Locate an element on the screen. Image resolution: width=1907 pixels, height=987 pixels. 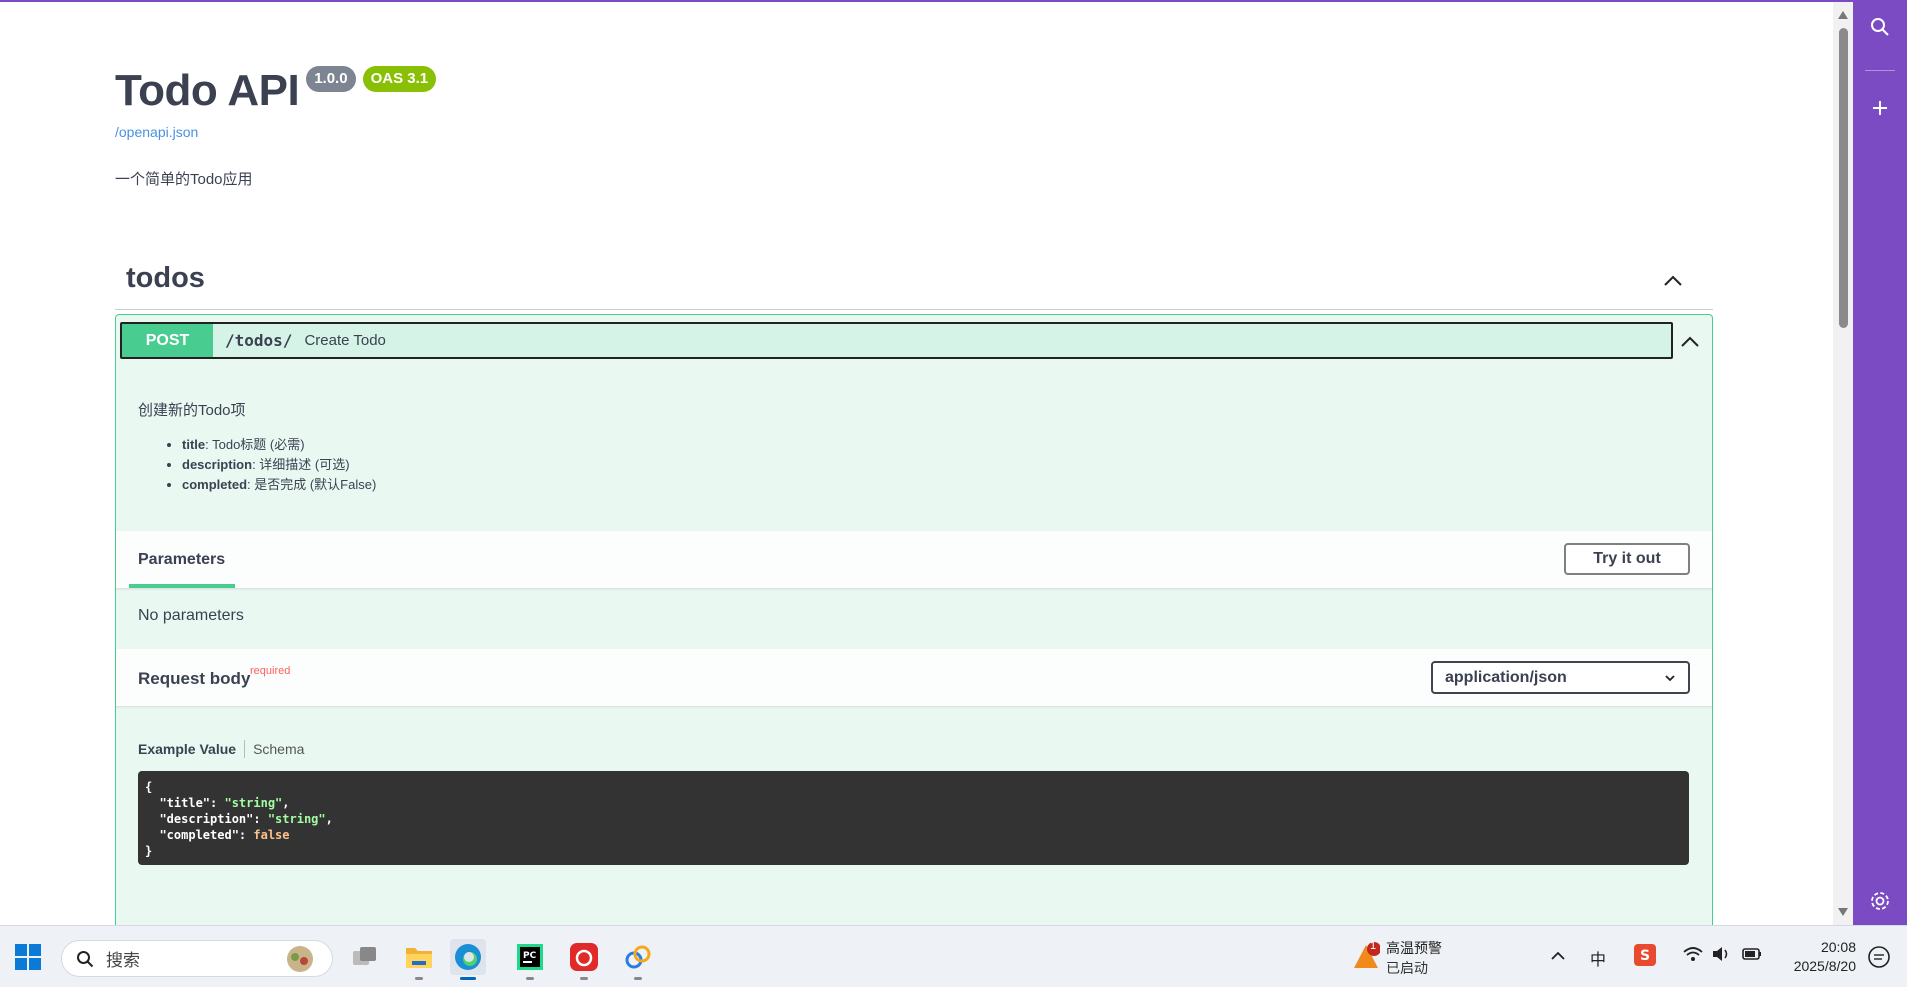
sogou-ime-icon: S is located at coordinates (1645, 955).